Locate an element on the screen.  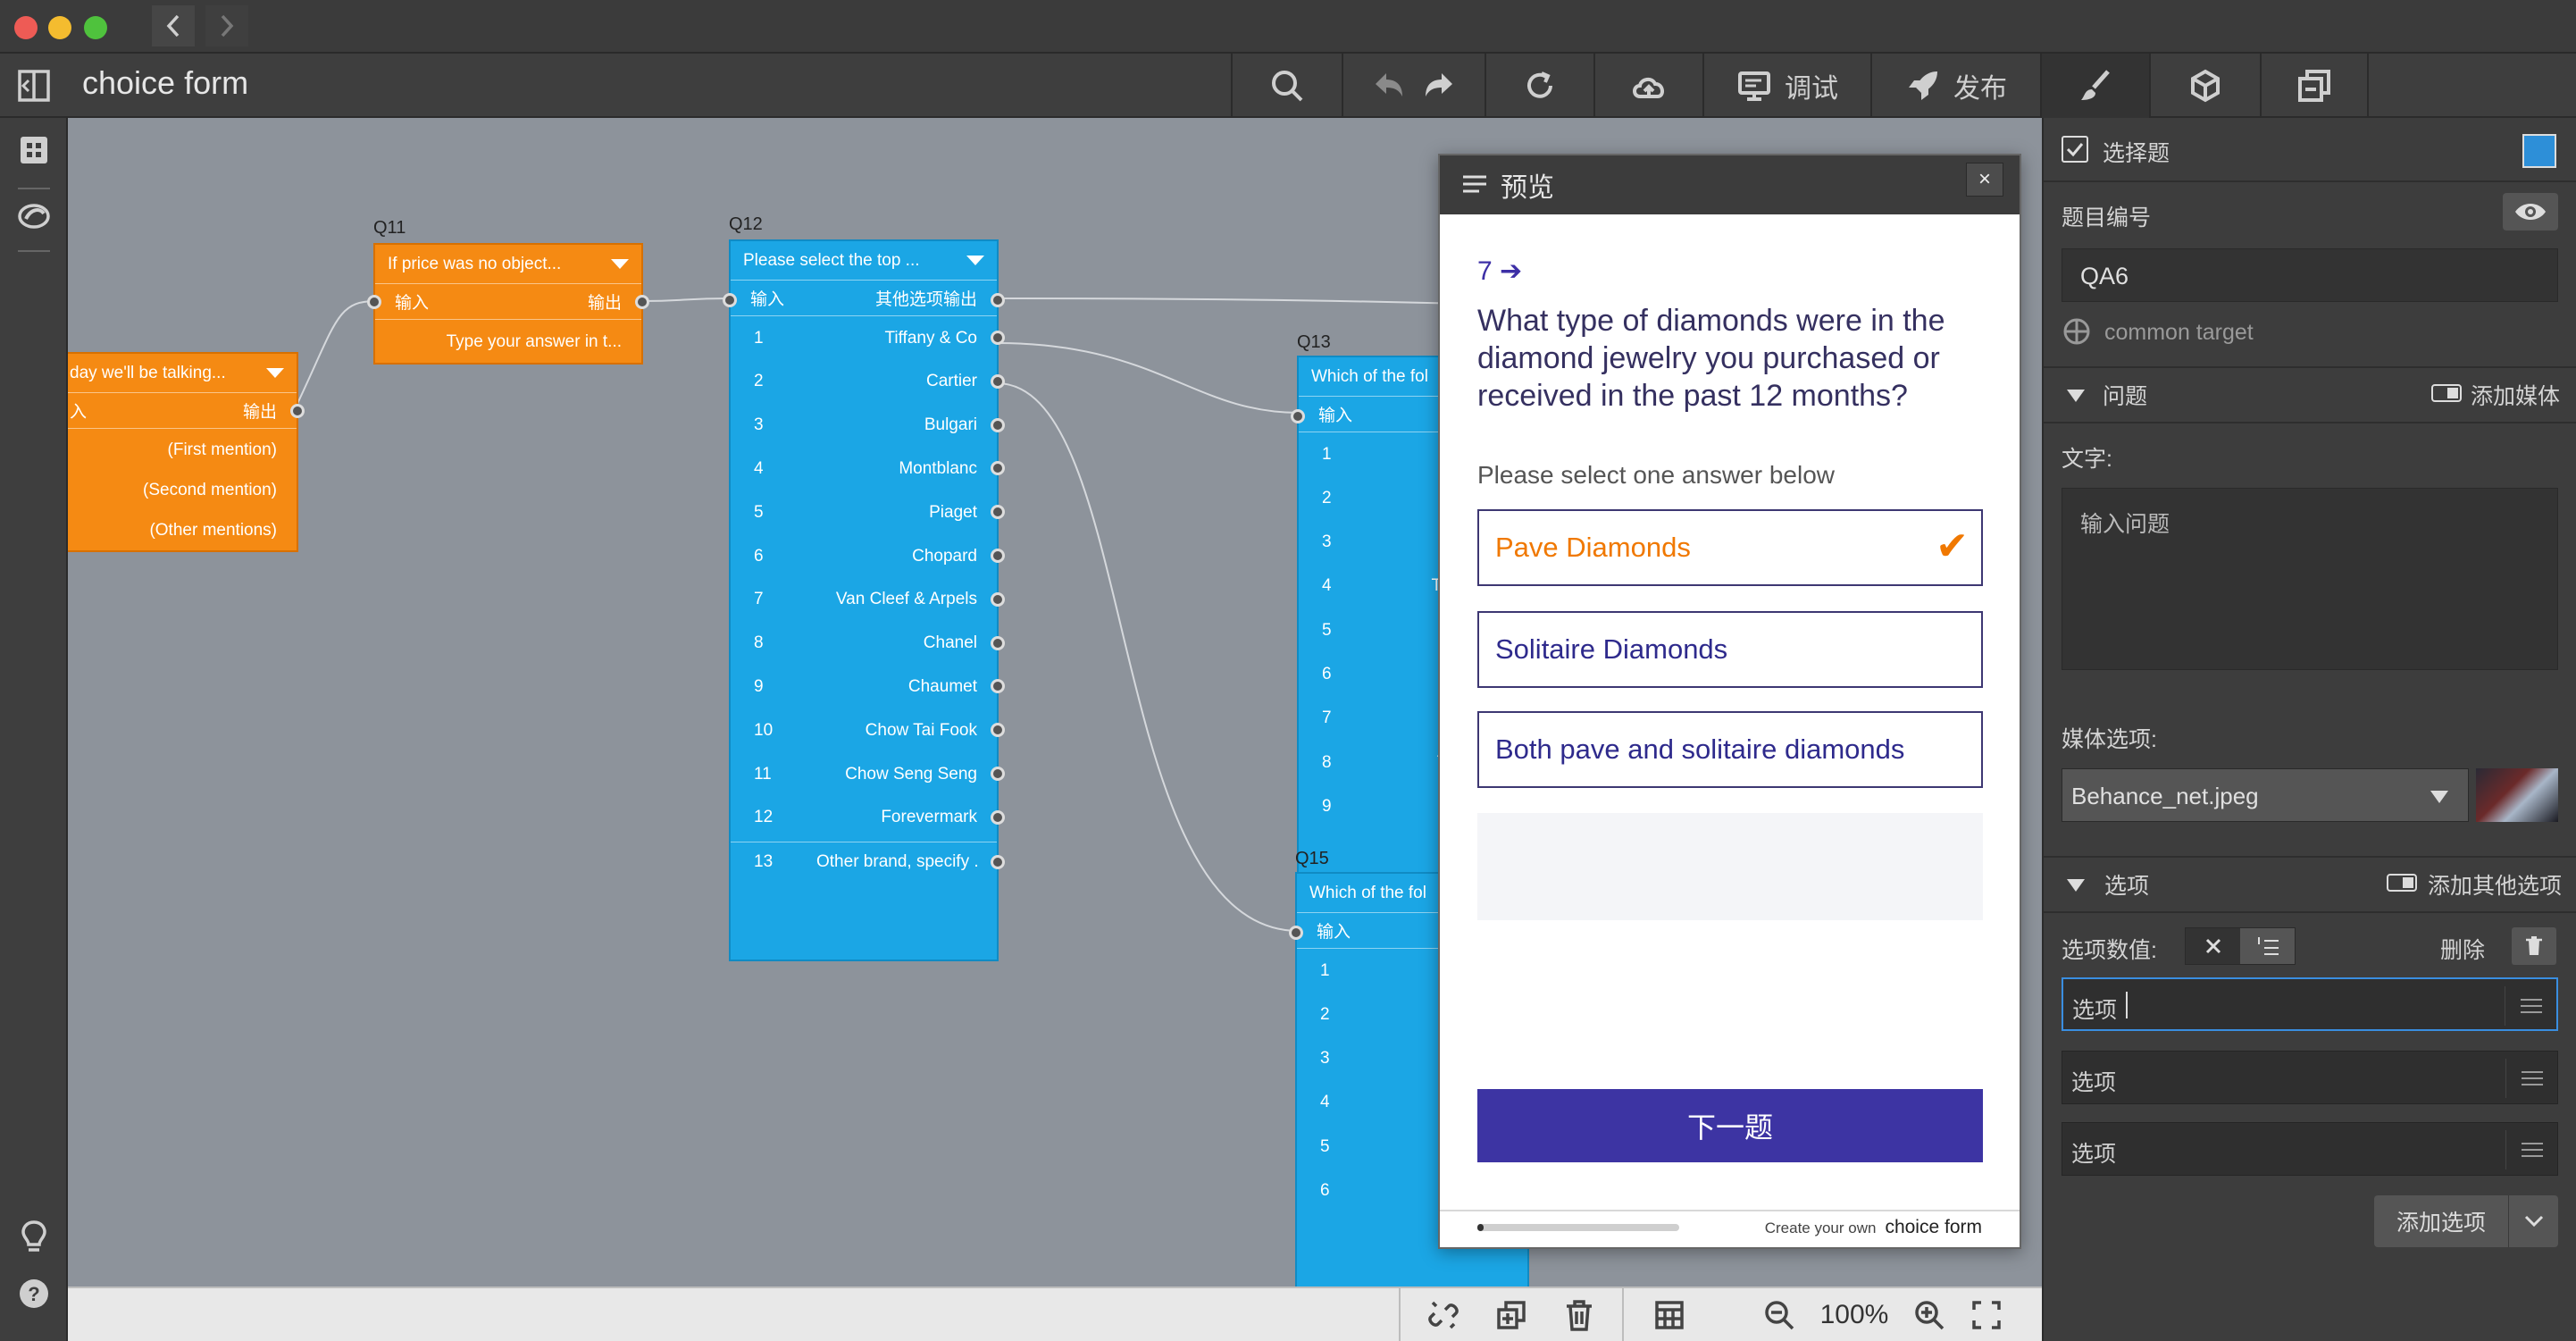
common-target-label: common target is located at coordinates (2179, 333).